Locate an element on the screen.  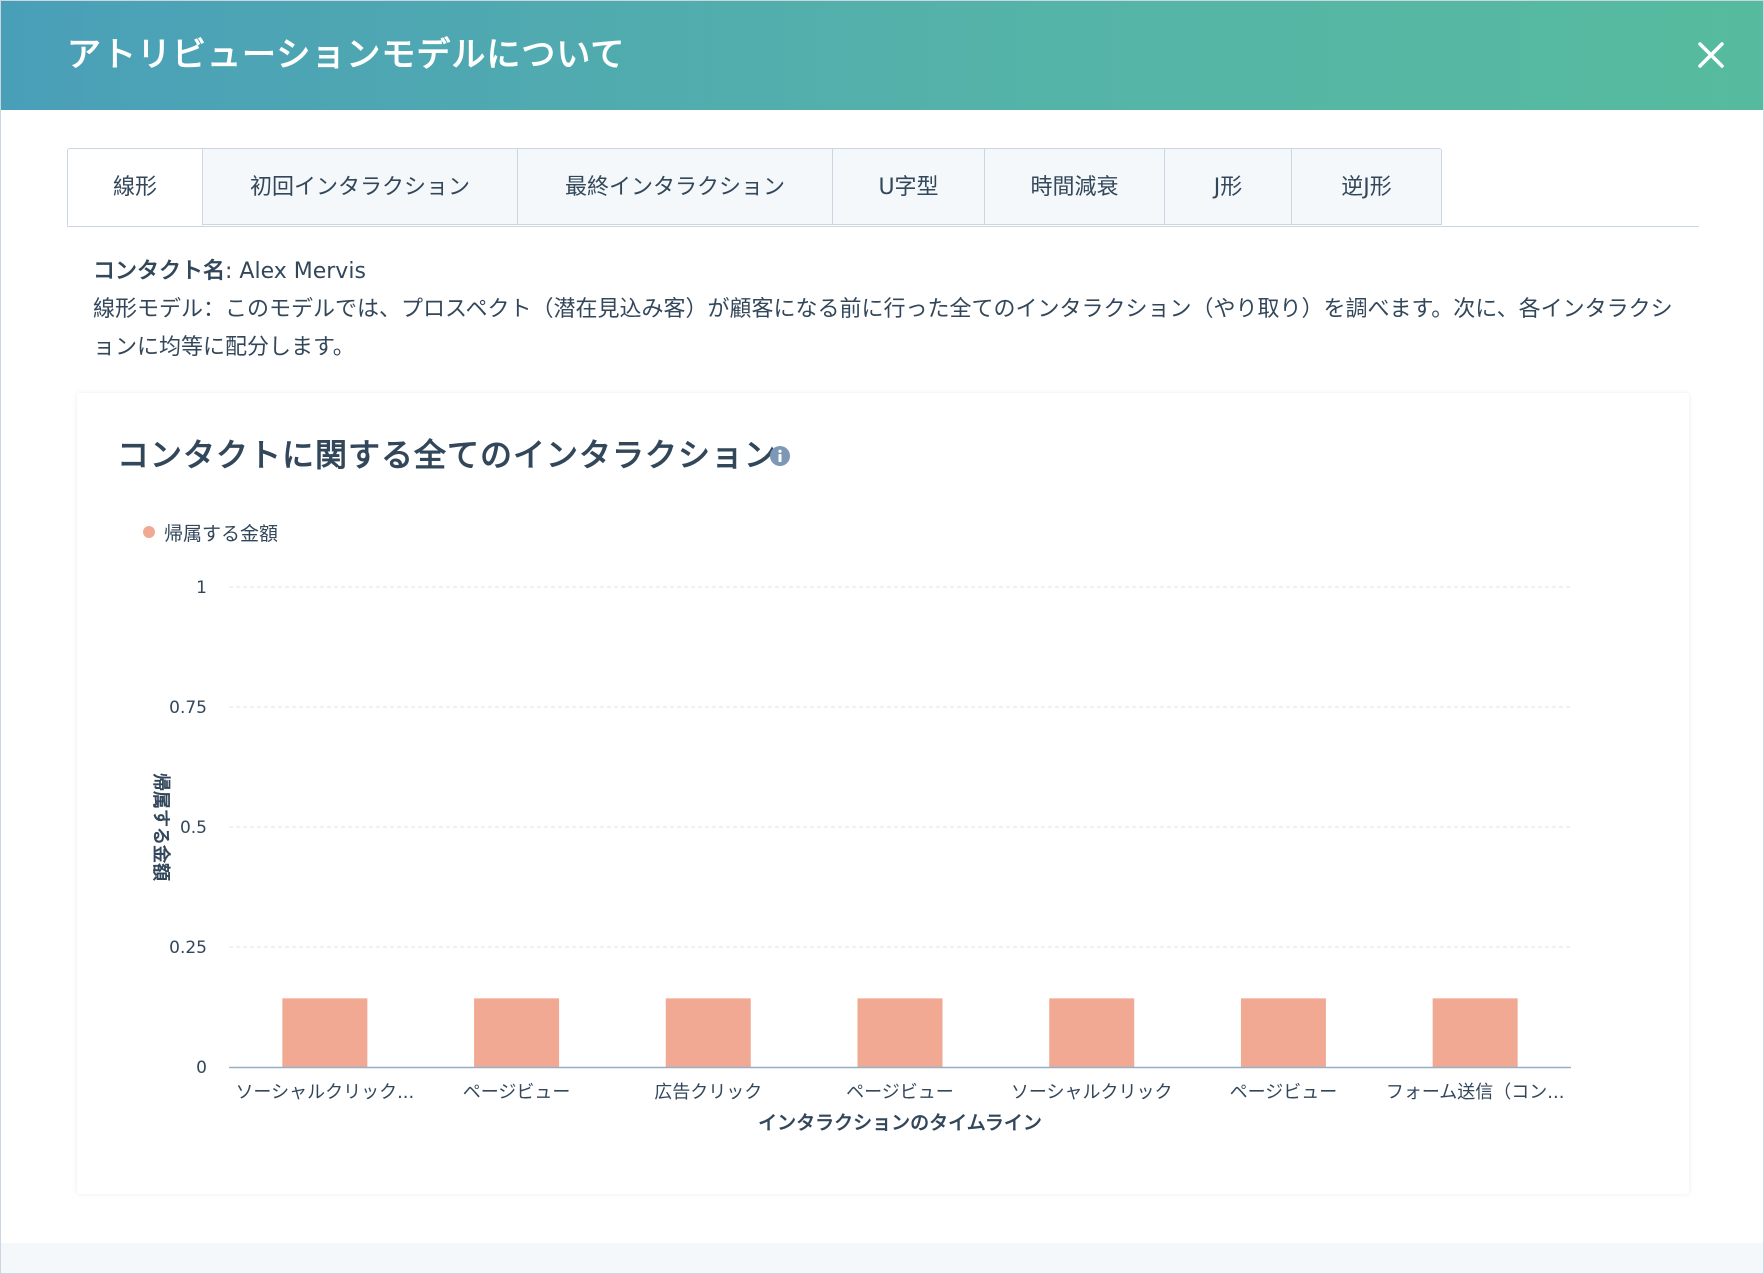
tab-linear: 線形 is located at coordinates (135, 187).